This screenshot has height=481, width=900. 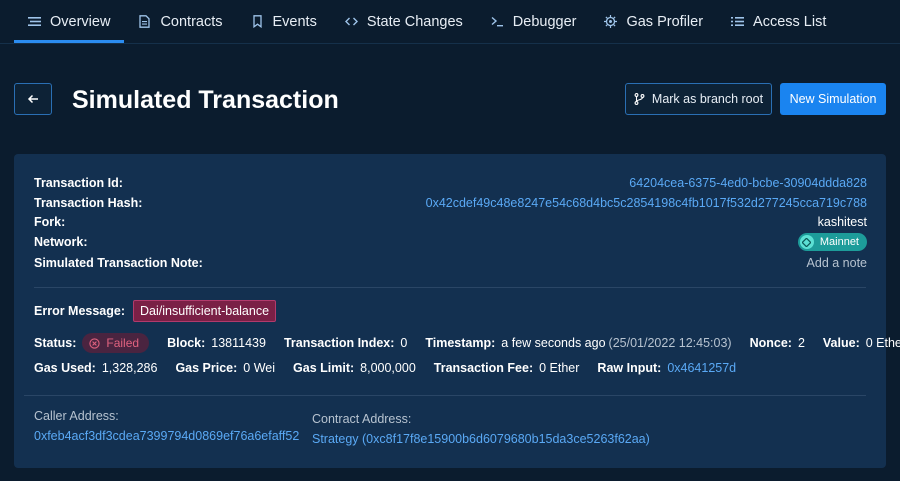 What do you see at coordinates (191, 21) in the screenshot?
I see `tab-label: Contracts` at bounding box center [191, 21].